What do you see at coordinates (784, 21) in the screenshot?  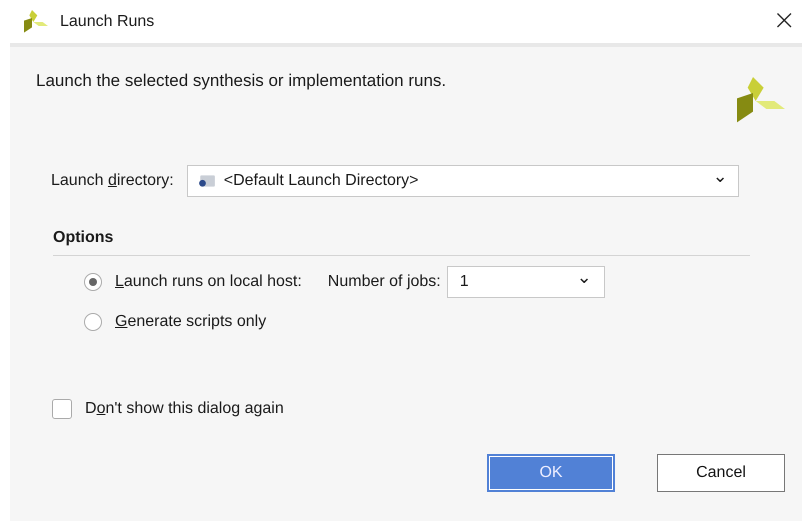 I see `close-button: ×` at bounding box center [784, 21].